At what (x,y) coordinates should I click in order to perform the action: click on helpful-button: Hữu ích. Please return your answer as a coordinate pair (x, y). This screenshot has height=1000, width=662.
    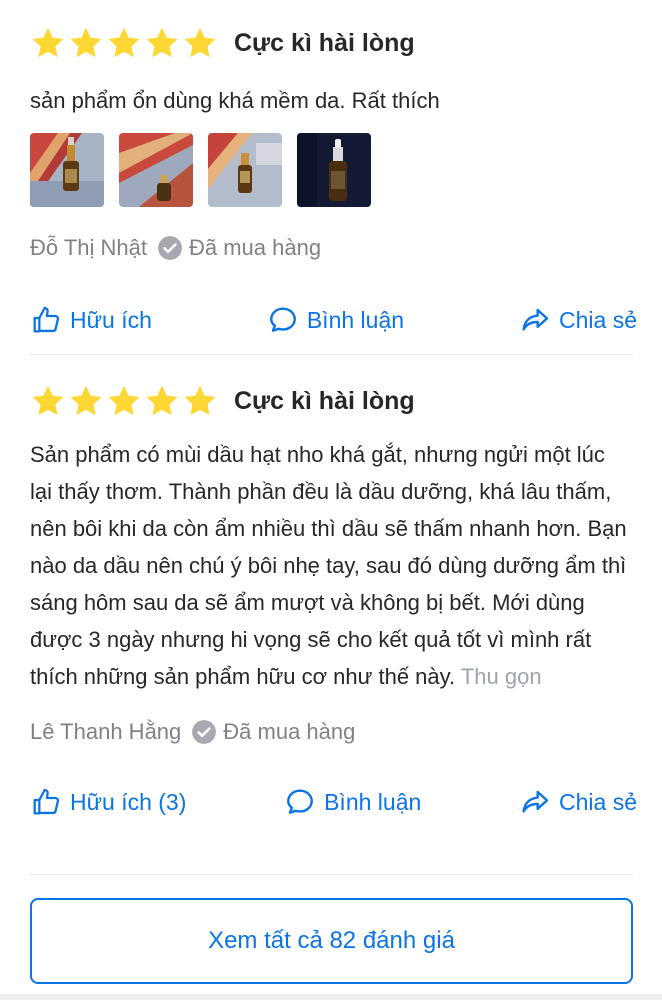
    Looking at the image, I should click on (91, 320).